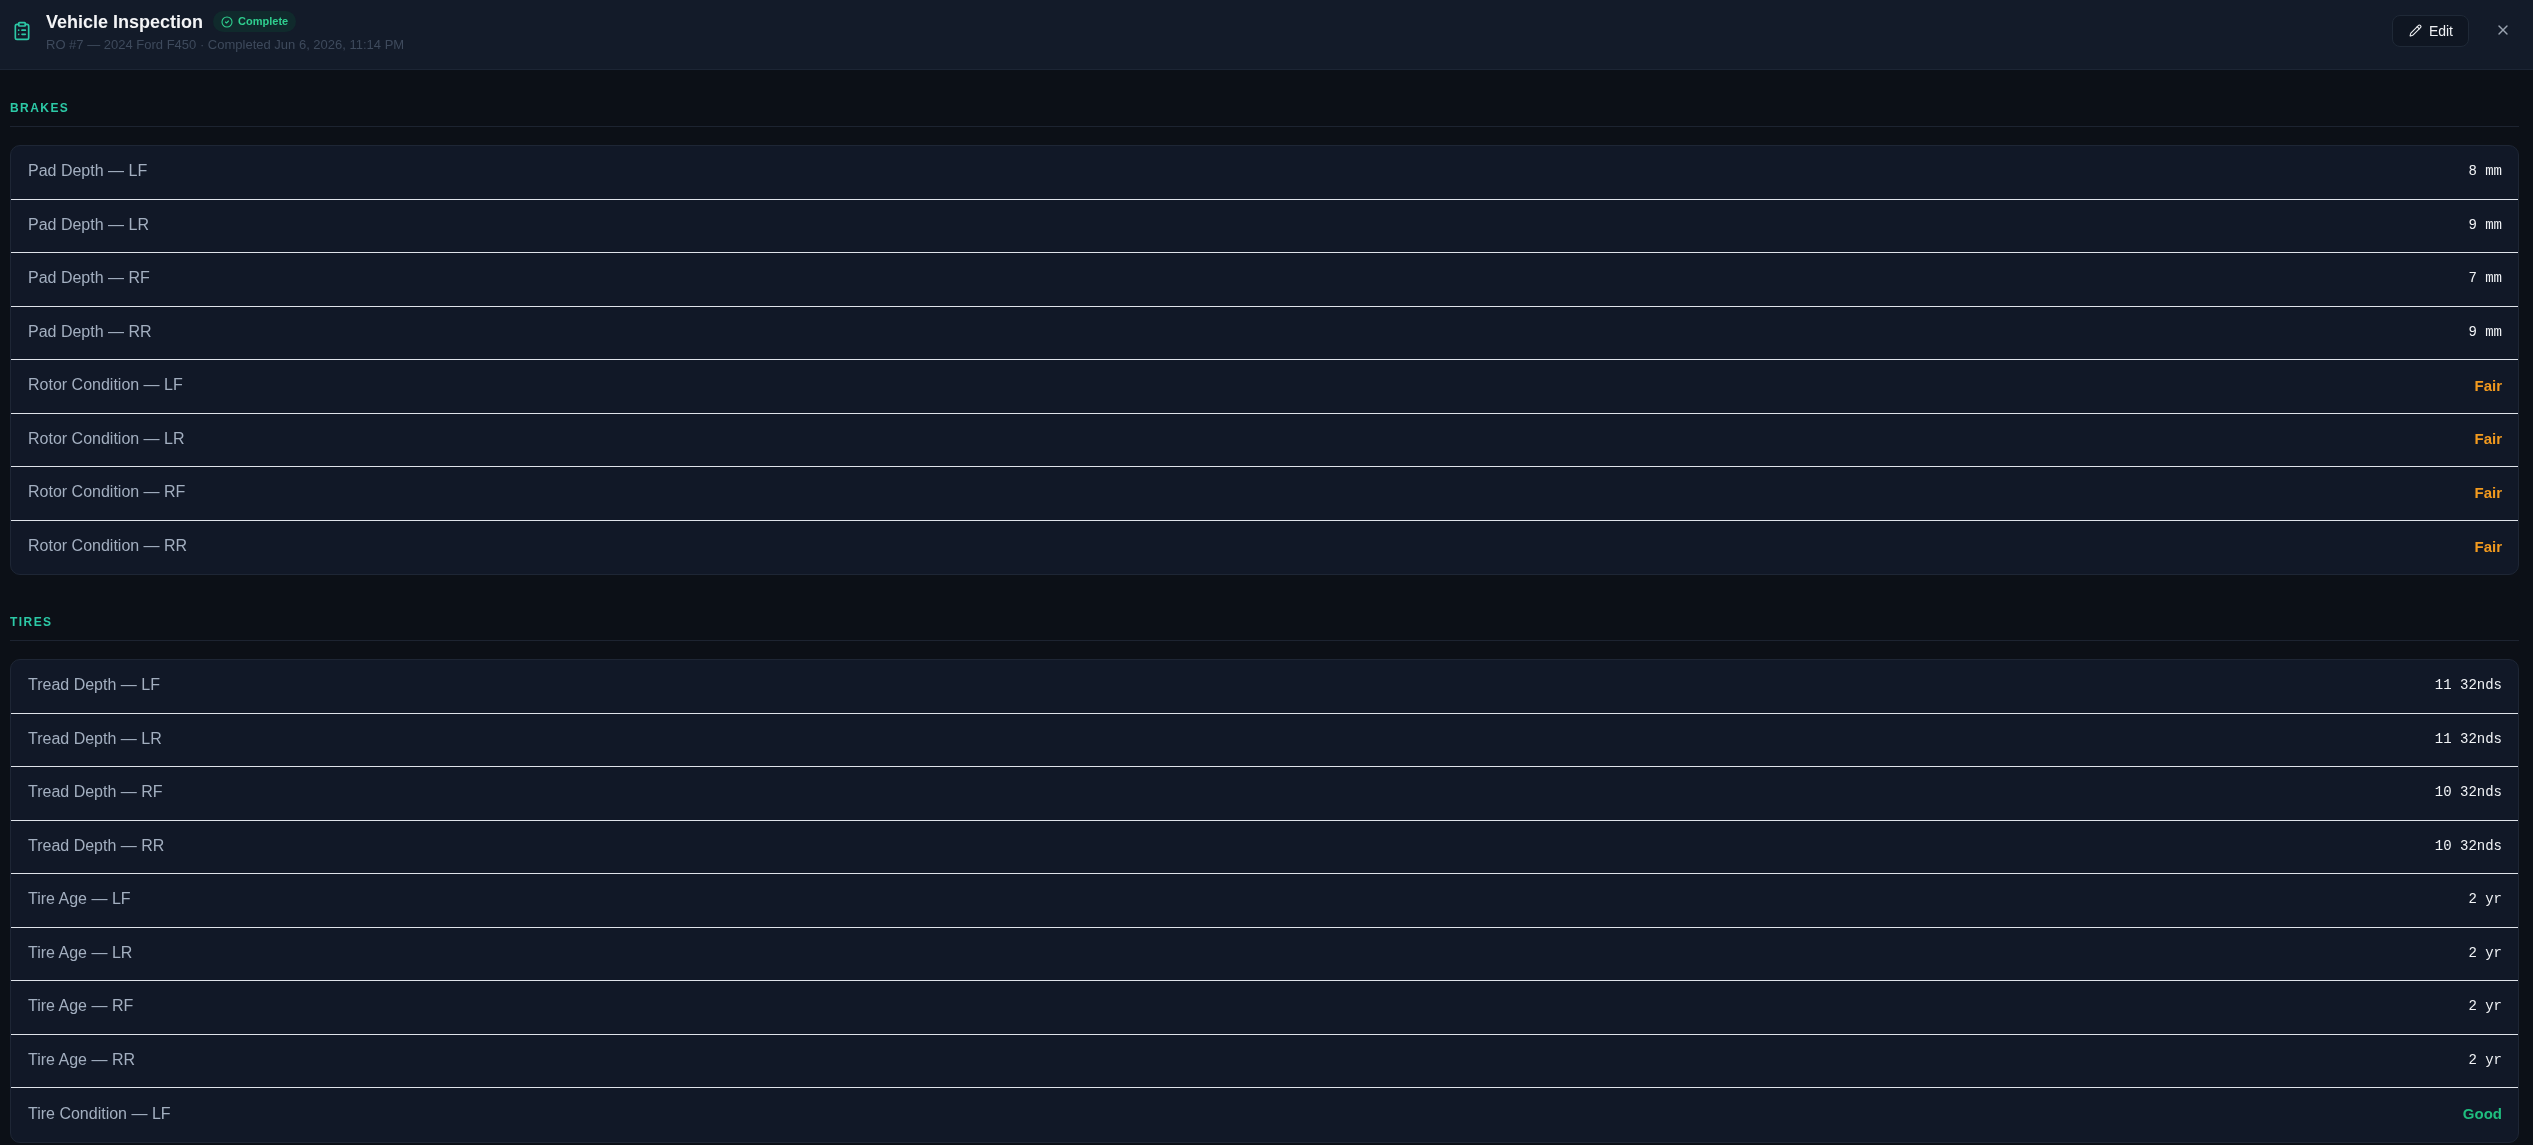  I want to click on item-label: Rotor Condition — LR, so click(106, 438).